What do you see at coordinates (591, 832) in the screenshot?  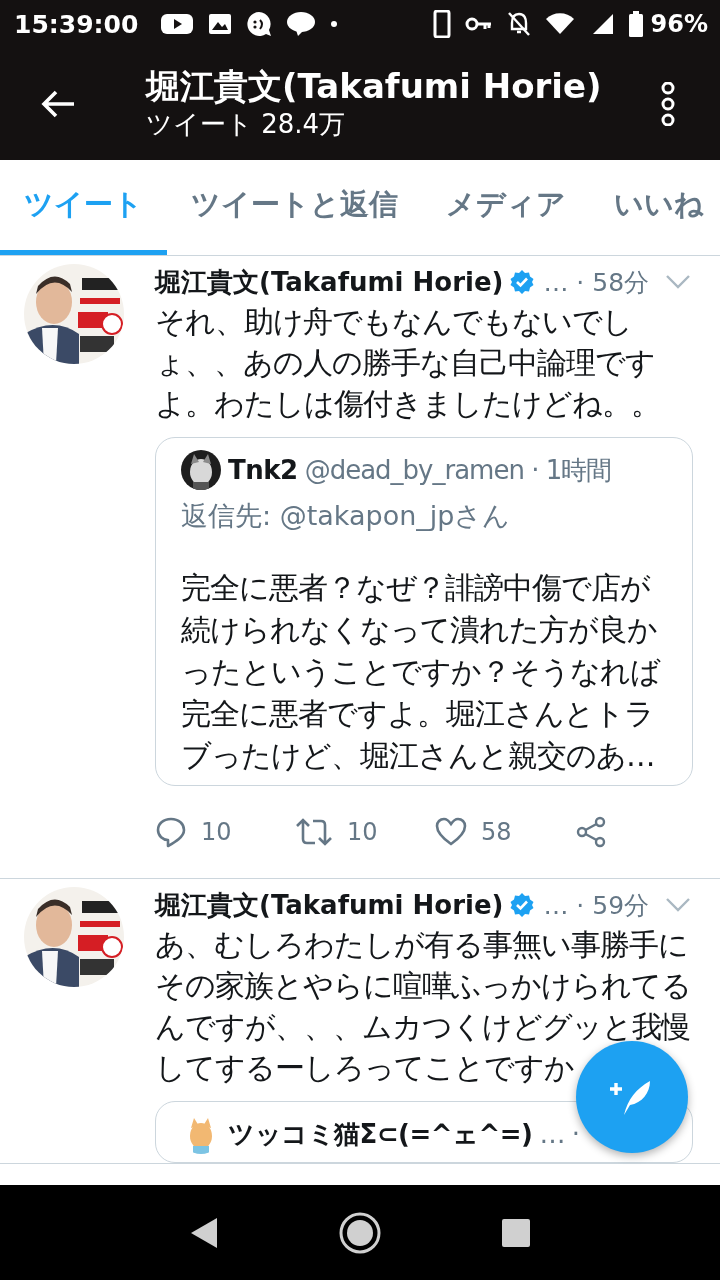 I see `share-icon` at bounding box center [591, 832].